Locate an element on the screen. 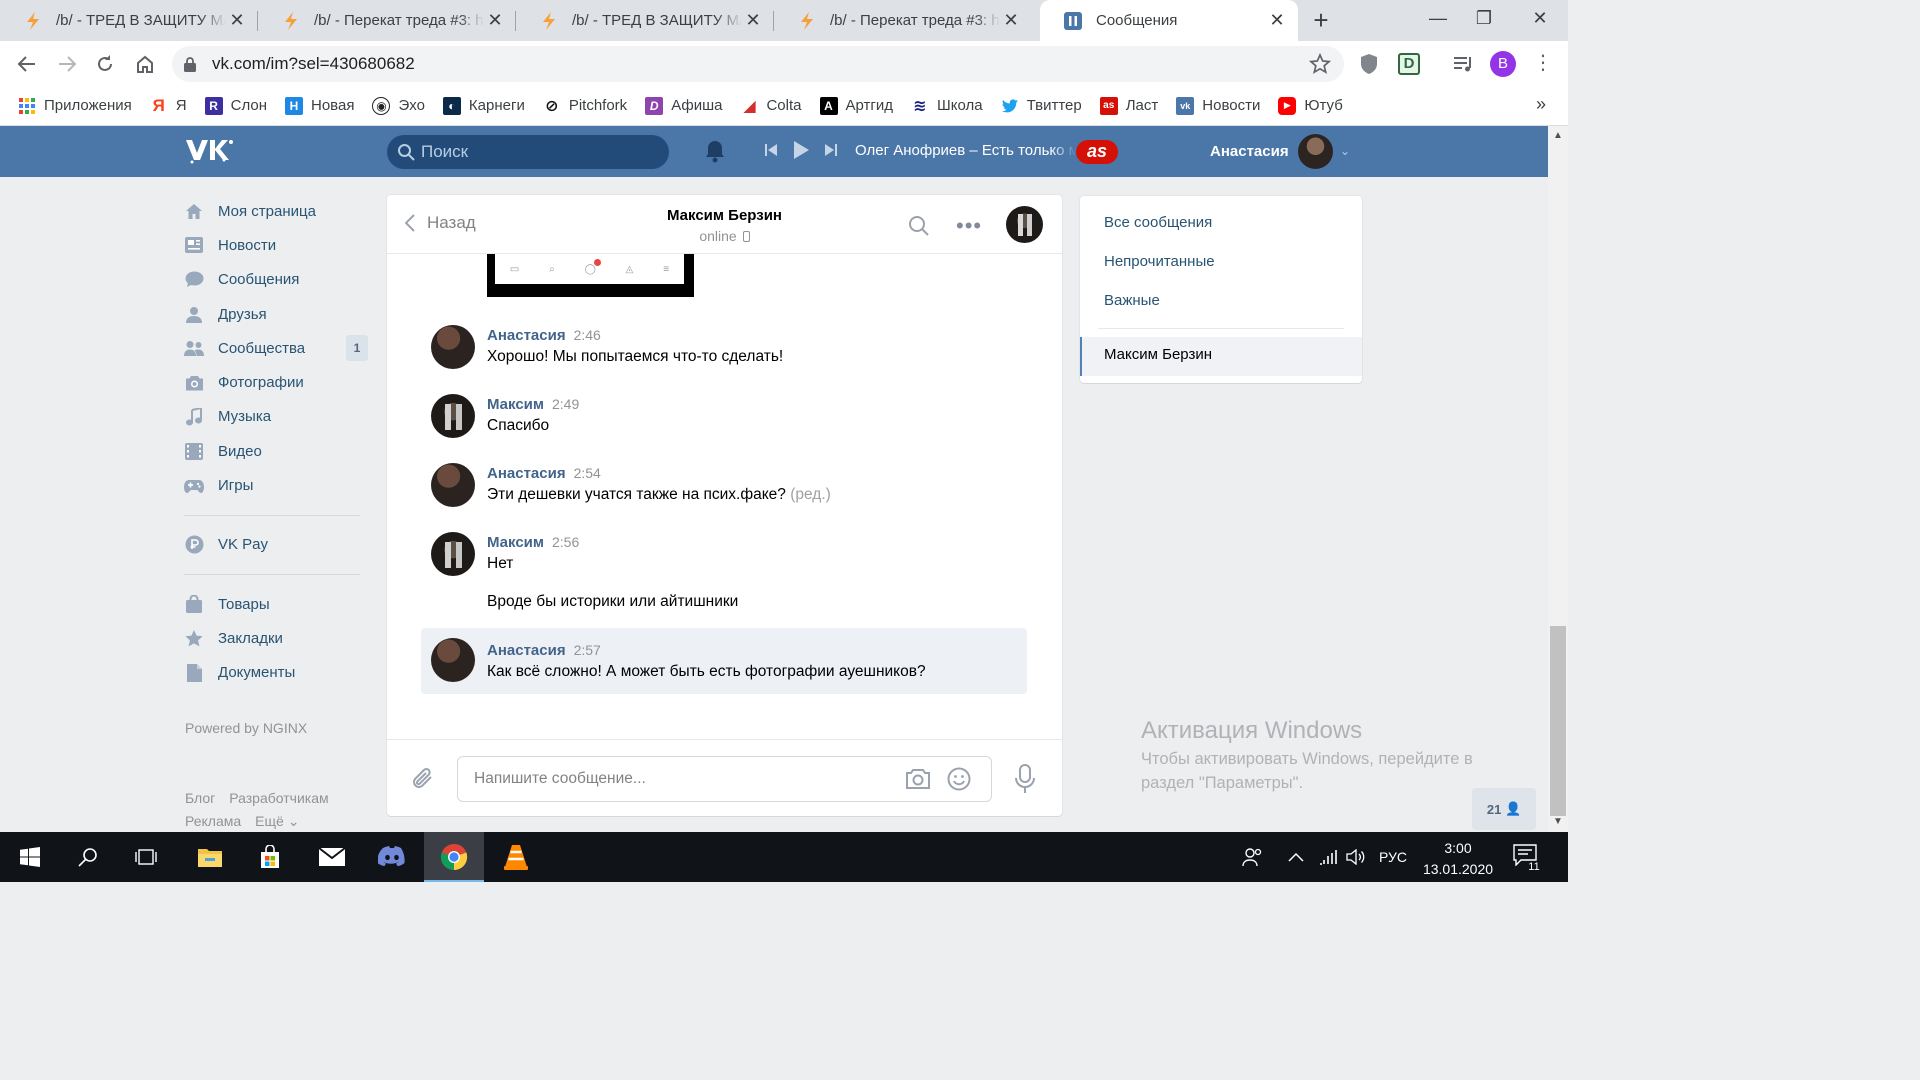  bookmark-shkola: ≋ Школа is located at coordinates (947, 105).